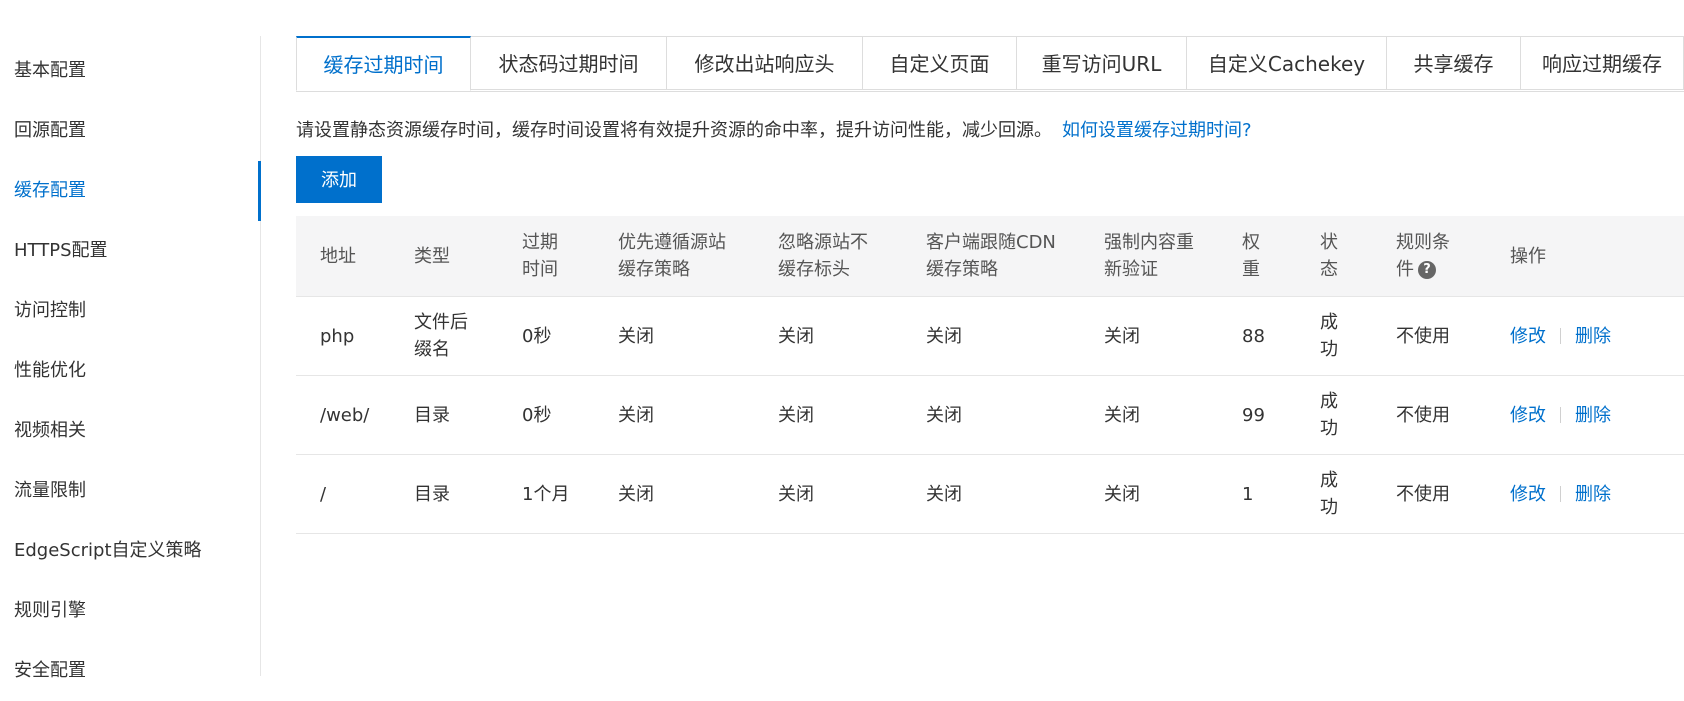 The height and width of the screenshot is (701, 1684). What do you see at coordinates (137, 311) in the screenshot?
I see `sidebar-item-access-control: 访问控制` at bounding box center [137, 311].